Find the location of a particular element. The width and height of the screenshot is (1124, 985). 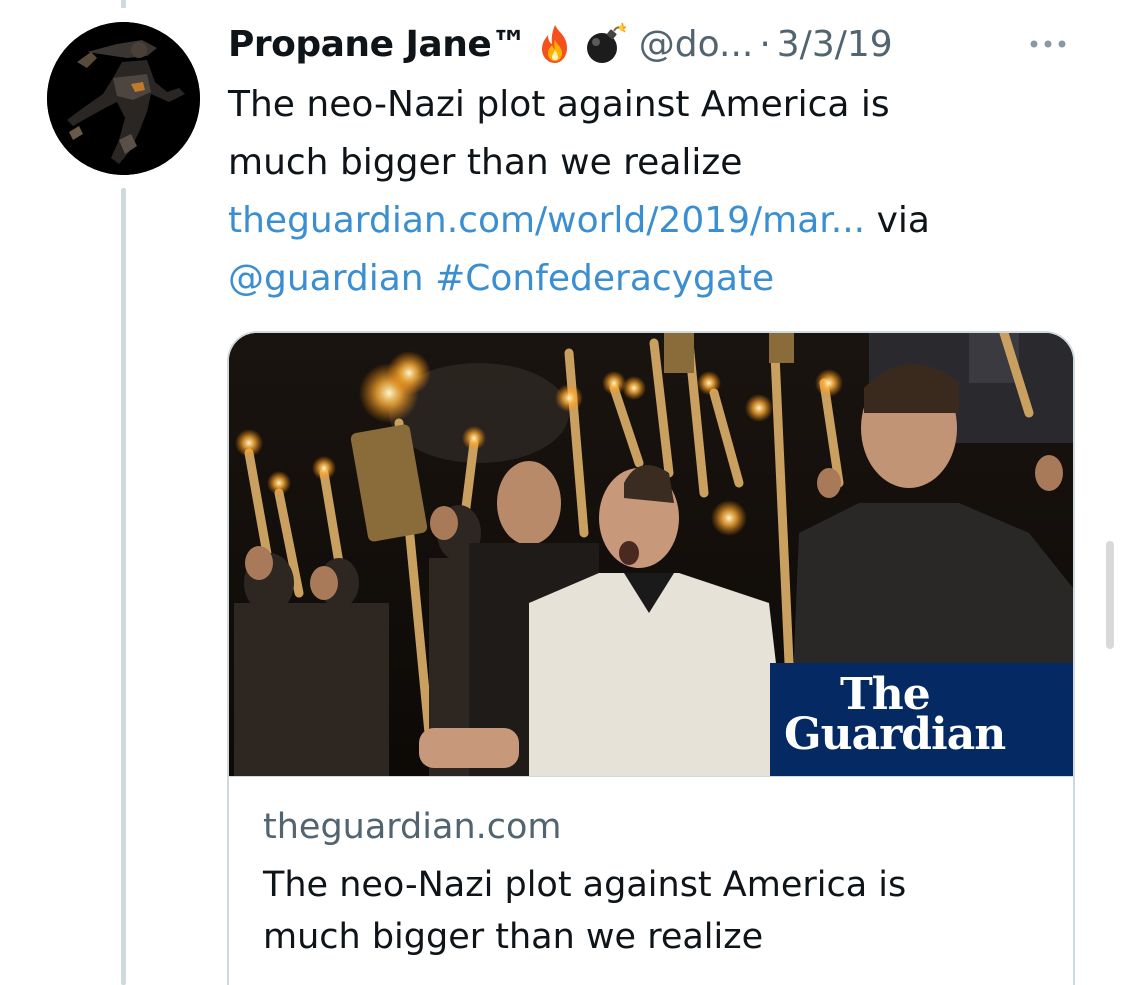

card-domain: theguardian.com is located at coordinates (412, 827).